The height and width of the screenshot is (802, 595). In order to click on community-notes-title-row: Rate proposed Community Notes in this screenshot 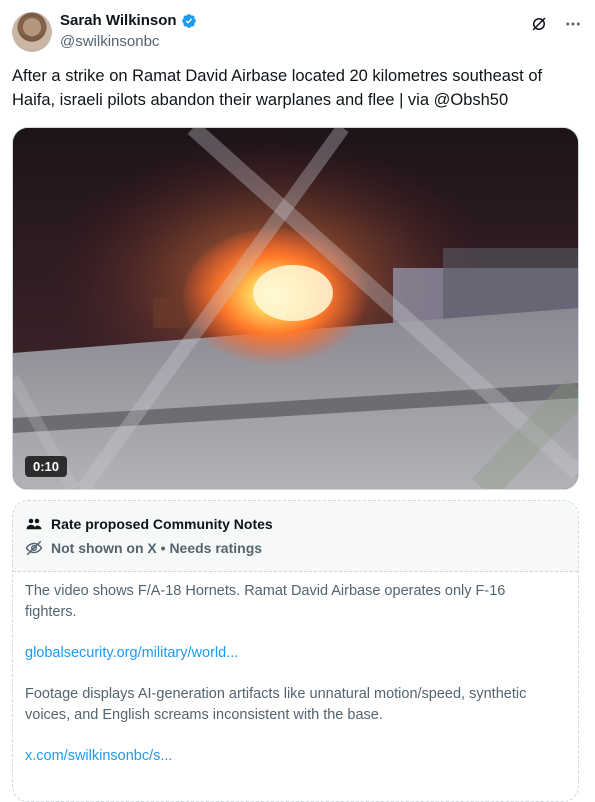, I will do `click(149, 524)`.